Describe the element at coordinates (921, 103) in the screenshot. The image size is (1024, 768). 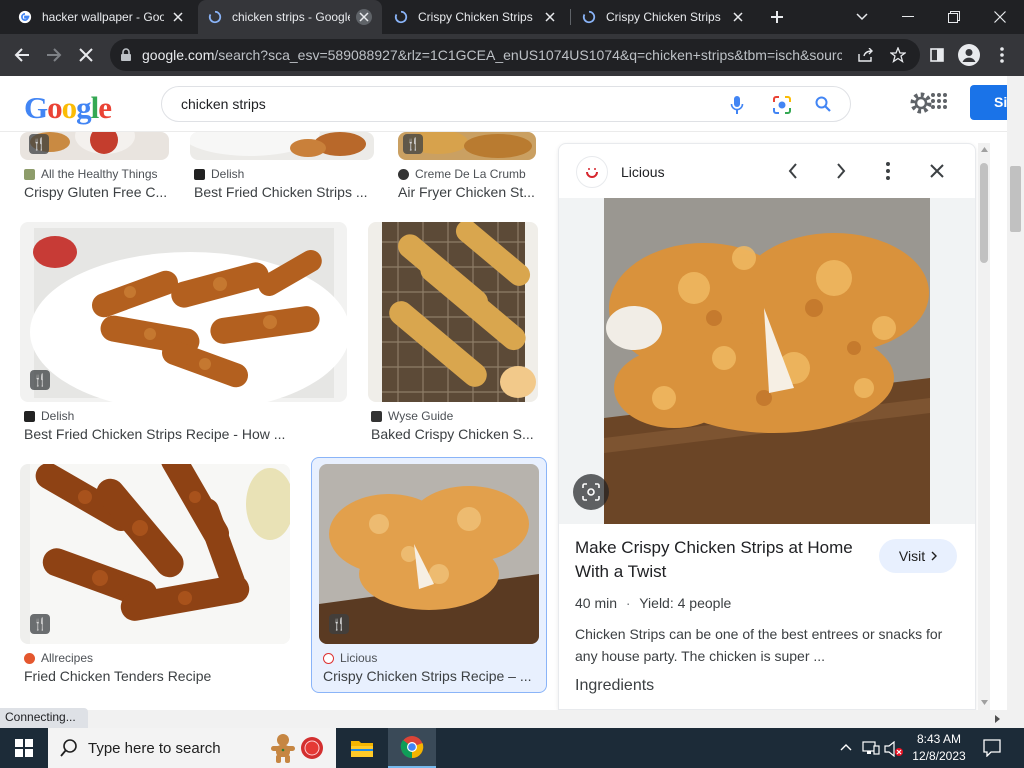
I see `settings-gear-icon` at that location.